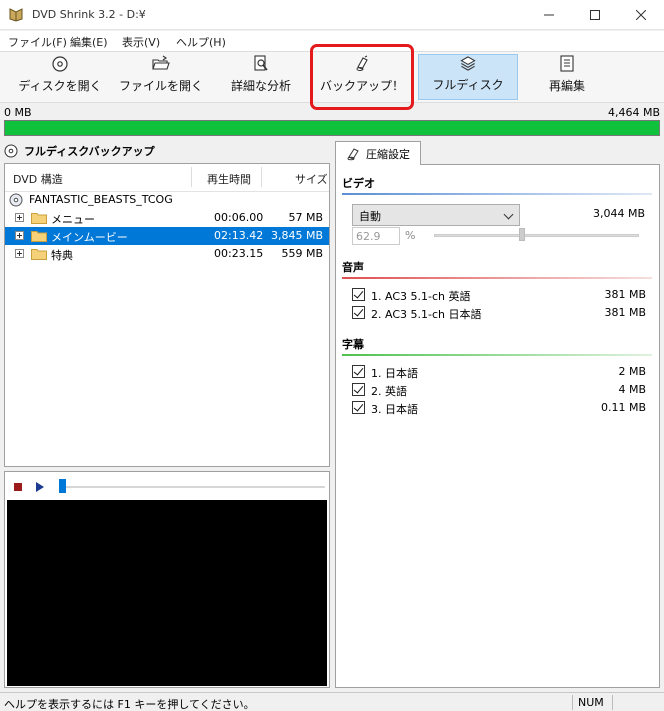 The width and height of the screenshot is (664, 711). What do you see at coordinates (193, 487) in the screenshot?
I see `seek-track` at bounding box center [193, 487].